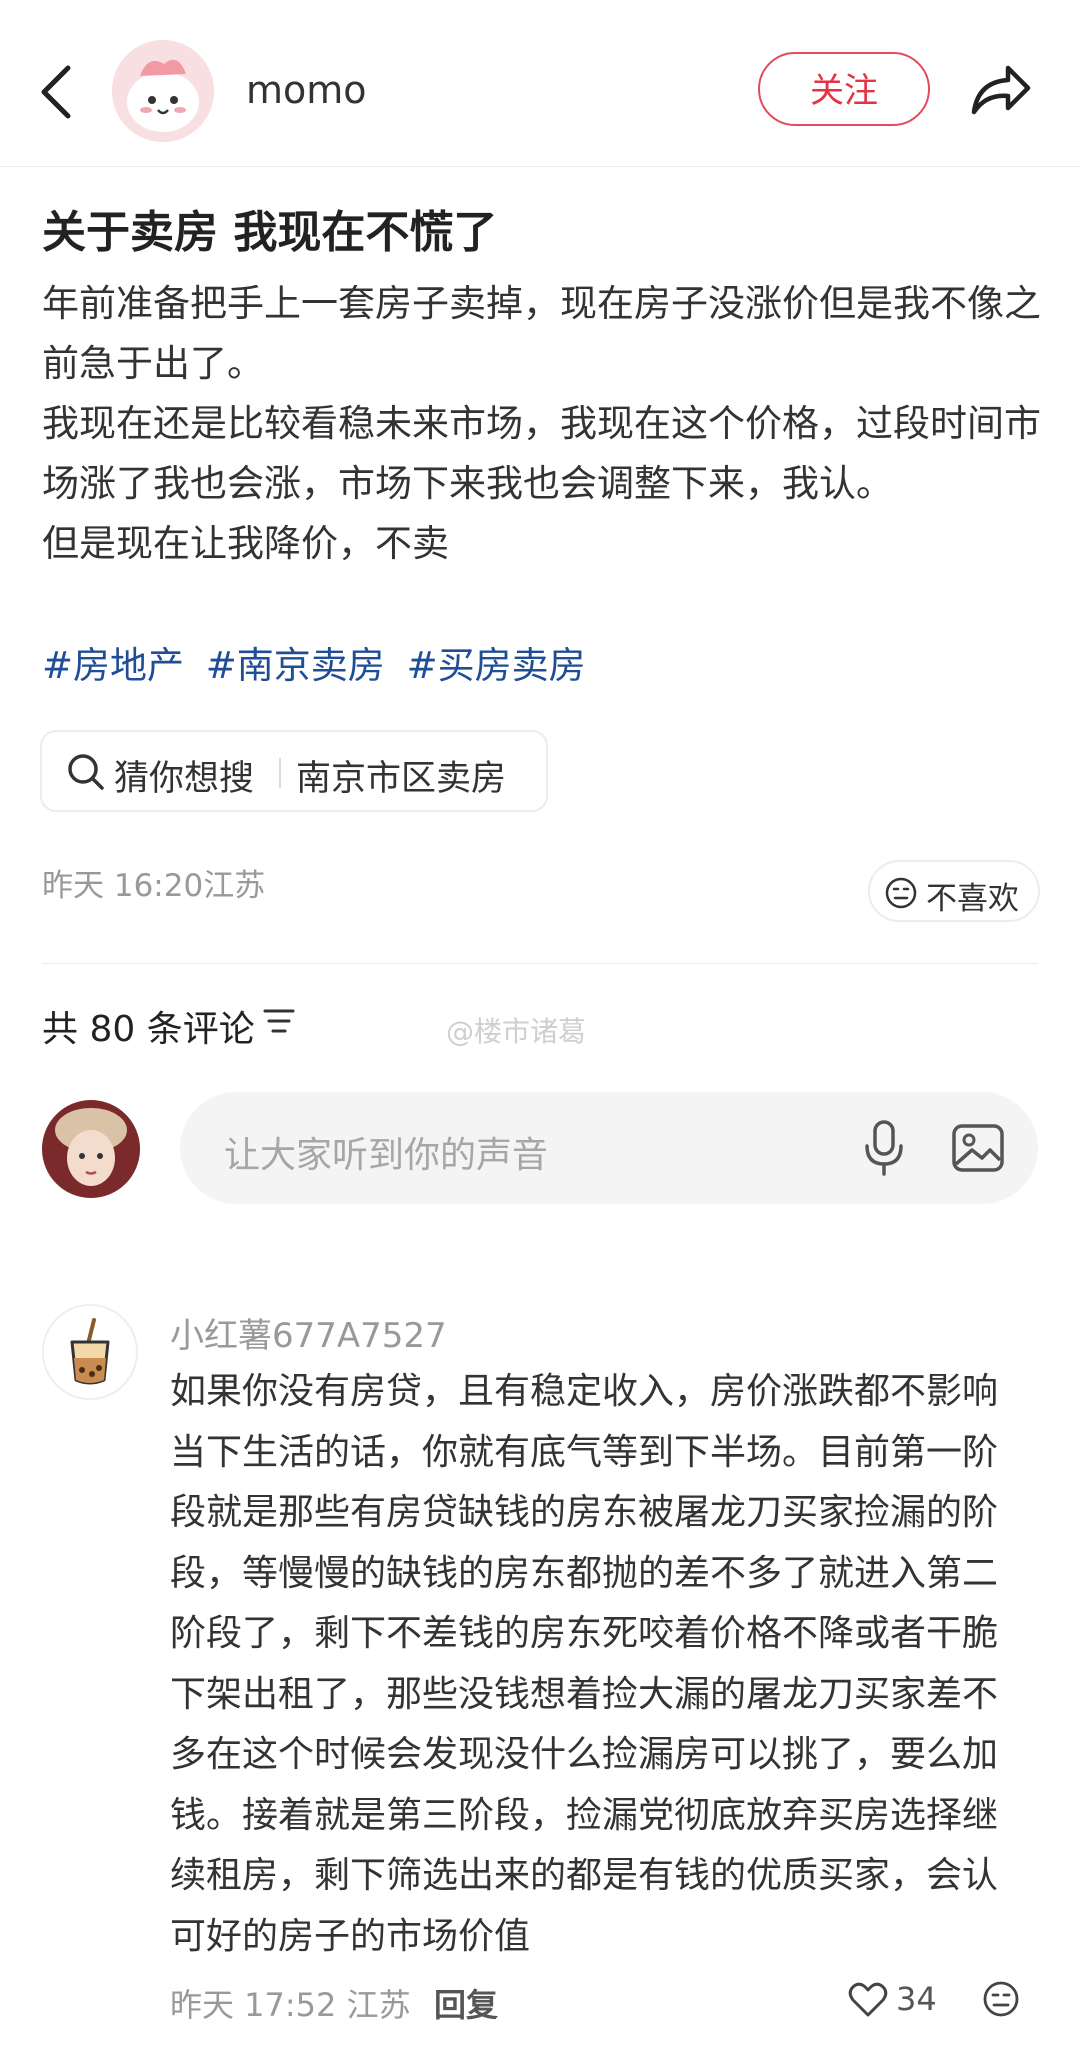 Image resolution: width=1080 pixels, height=2056 pixels. Describe the element at coordinates (308, 1332) in the screenshot. I see `commenter-name: 小红薯677A7527` at that location.